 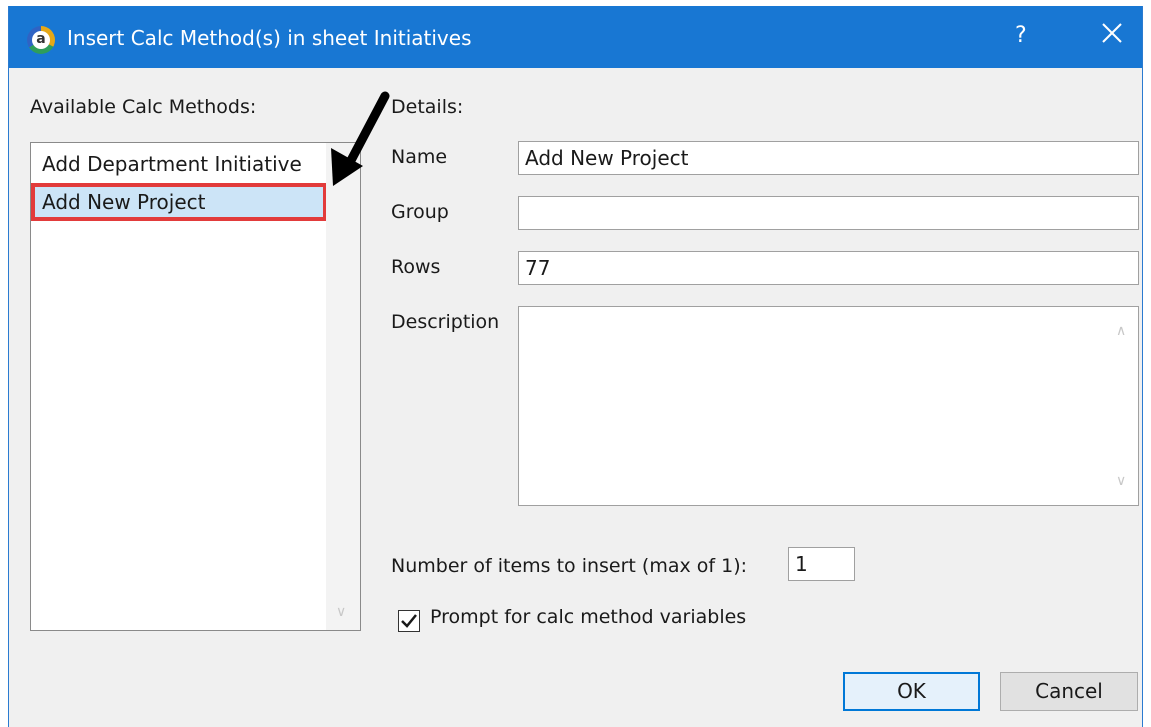 What do you see at coordinates (828, 268) in the screenshot?
I see `rows-field: 77` at bounding box center [828, 268].